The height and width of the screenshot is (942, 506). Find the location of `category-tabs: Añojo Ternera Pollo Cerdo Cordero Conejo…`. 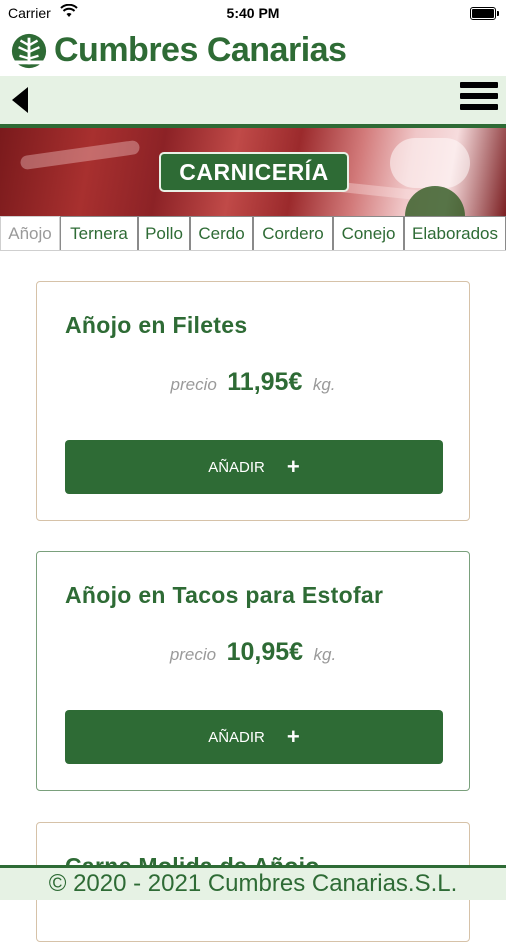

category-tabs: Añojo Ternera Pollo Cerdo Cordero Conejo… is located at coordinates (253, 233).